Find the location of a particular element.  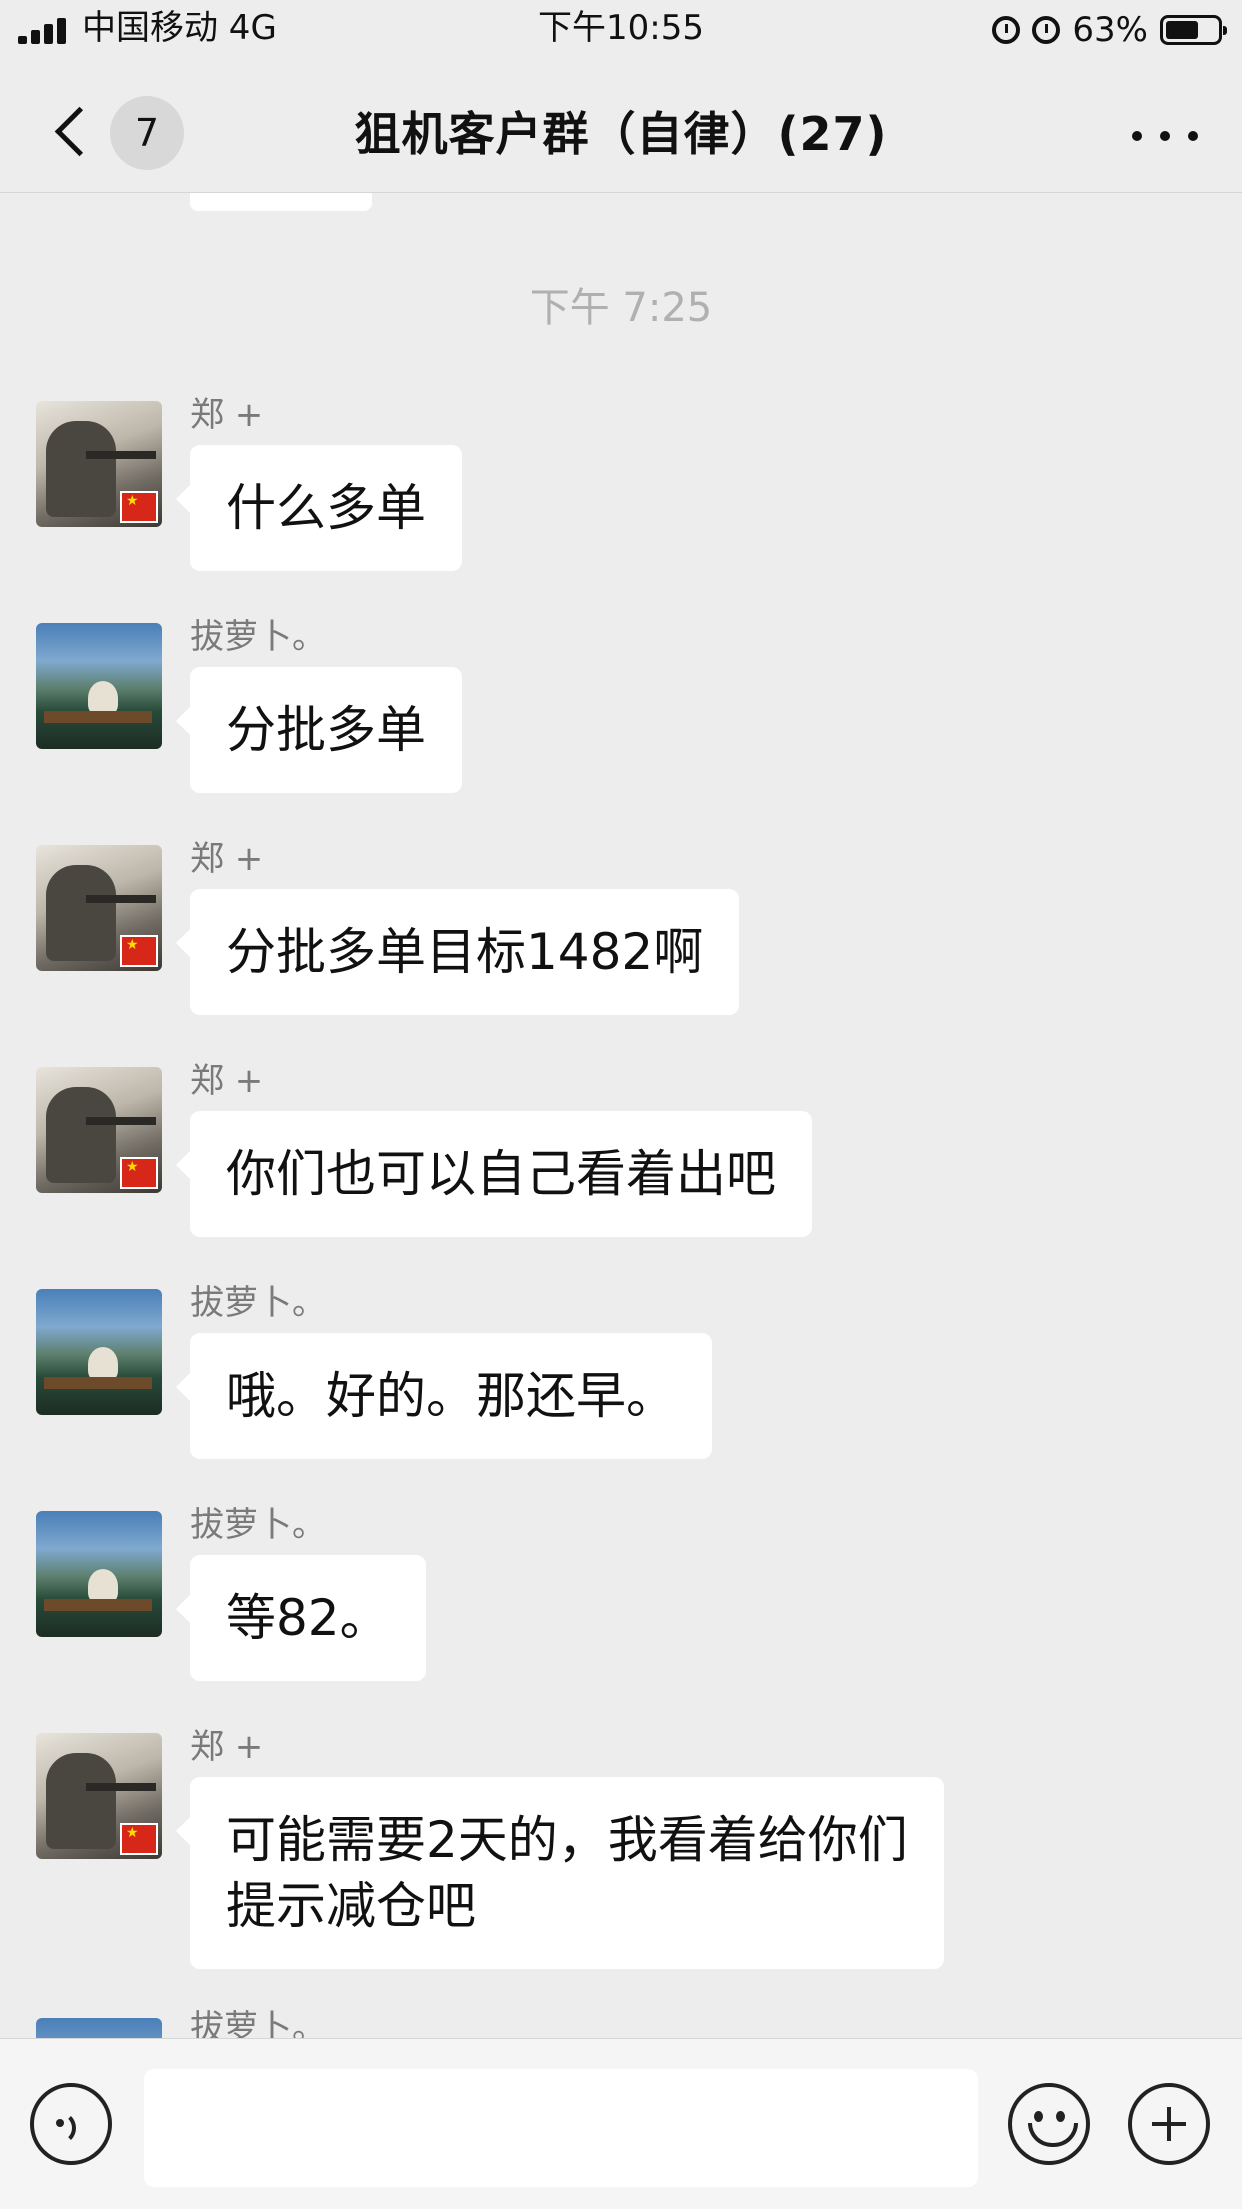

message-bubble: 什么多单 is located at coordinates (319, 508).